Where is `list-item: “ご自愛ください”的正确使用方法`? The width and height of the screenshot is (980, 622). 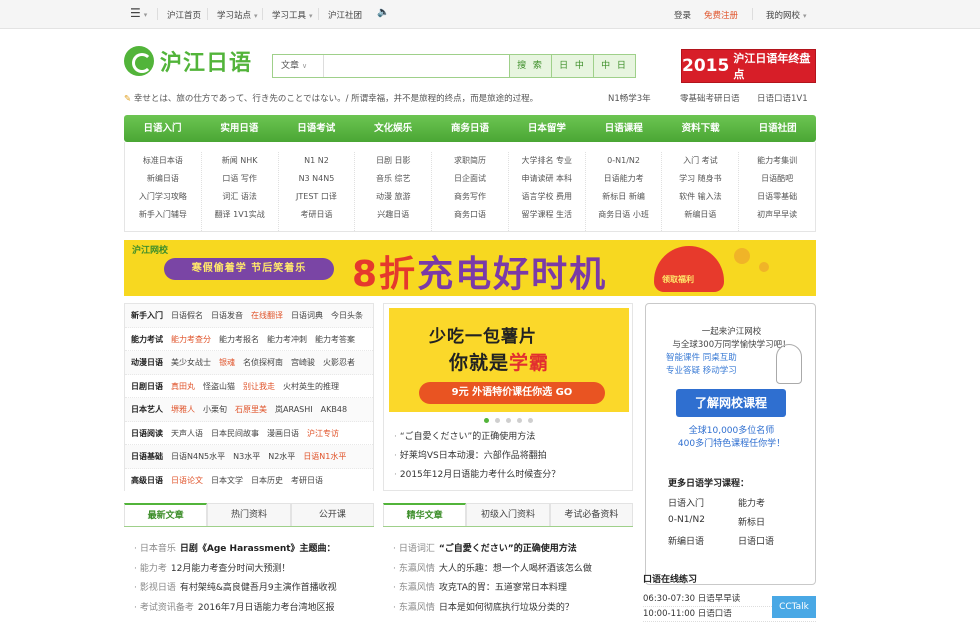
list-item: “ご自愛ください”的正确使用方法 is located at coordinates (477, 437).